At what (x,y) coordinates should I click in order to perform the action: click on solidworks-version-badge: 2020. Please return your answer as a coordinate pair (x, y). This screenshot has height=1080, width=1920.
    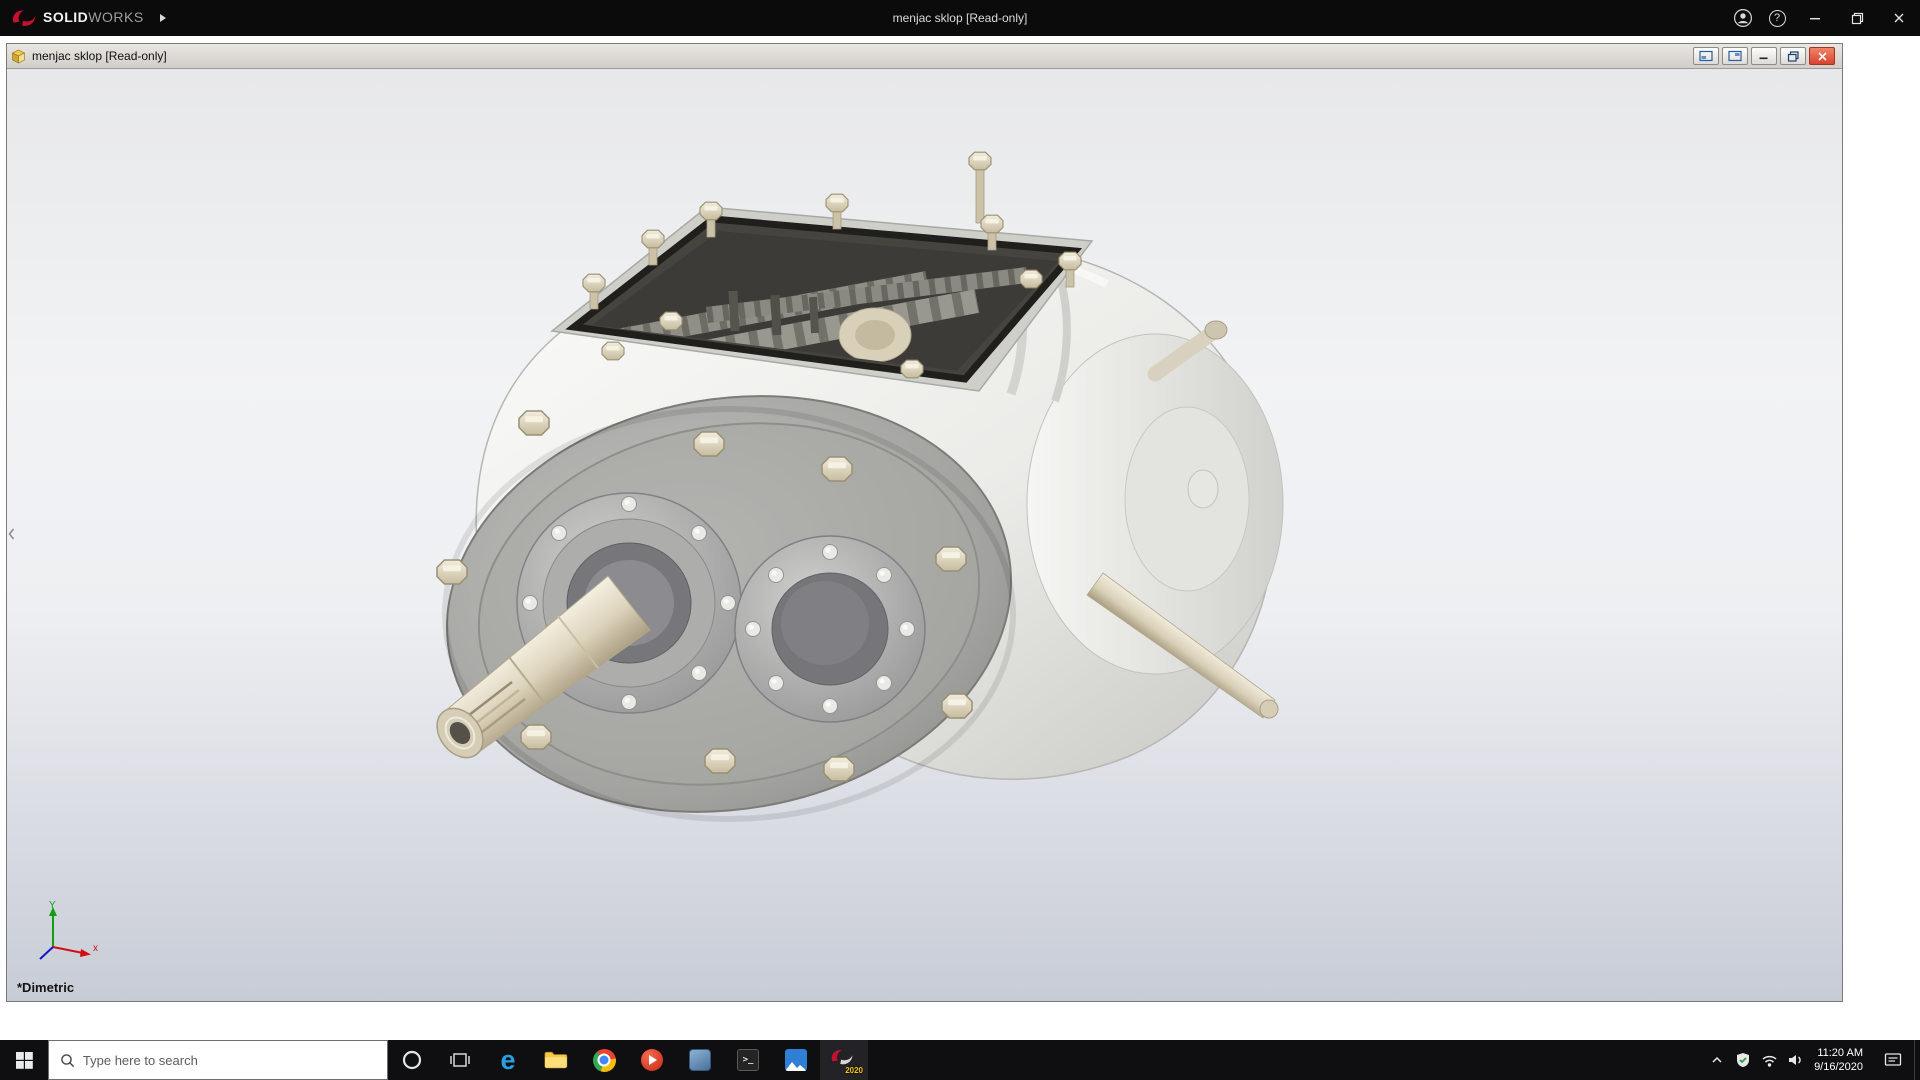
    Looking at the image, I should click on (854, 1070).